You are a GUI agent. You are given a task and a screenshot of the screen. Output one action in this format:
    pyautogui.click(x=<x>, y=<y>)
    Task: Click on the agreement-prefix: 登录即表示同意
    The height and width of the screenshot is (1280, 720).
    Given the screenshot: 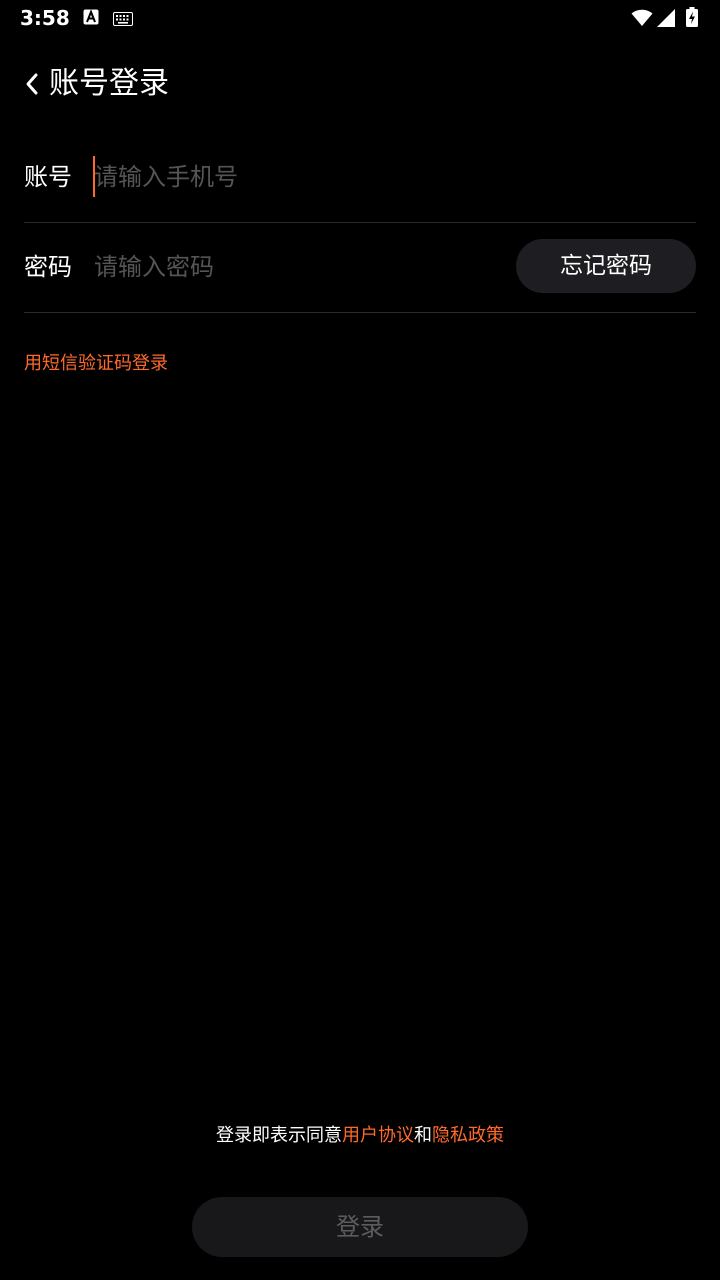 What is the action you would take?
    pyautogui.click(x=279, y=1135)
    